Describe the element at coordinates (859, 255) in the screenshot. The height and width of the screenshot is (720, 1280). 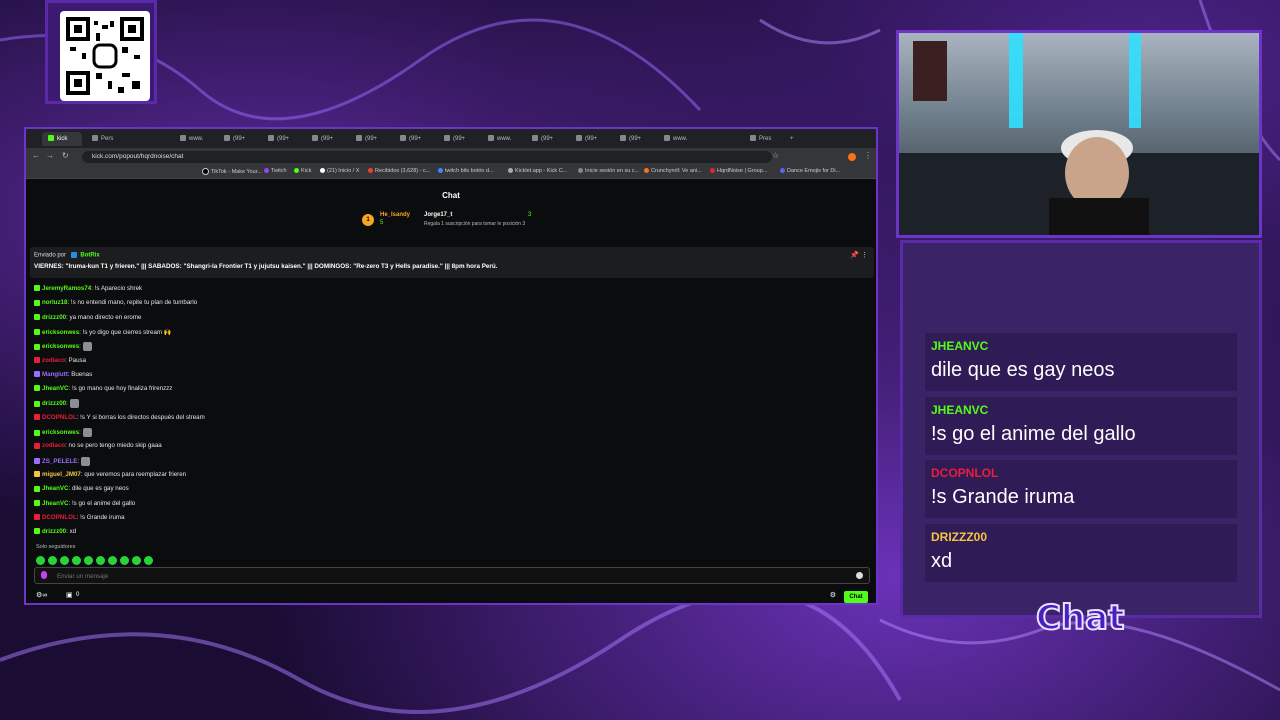
I see `pin-icon: 📌 ⋮` at that location.